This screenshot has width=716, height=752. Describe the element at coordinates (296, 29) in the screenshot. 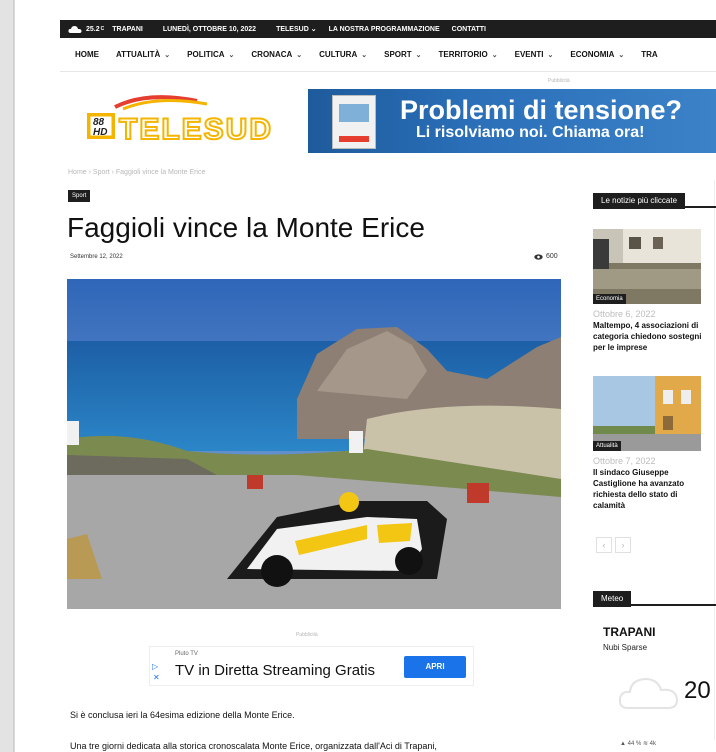

I see `top-link-telesud: TELESUD ⌄` at that location.